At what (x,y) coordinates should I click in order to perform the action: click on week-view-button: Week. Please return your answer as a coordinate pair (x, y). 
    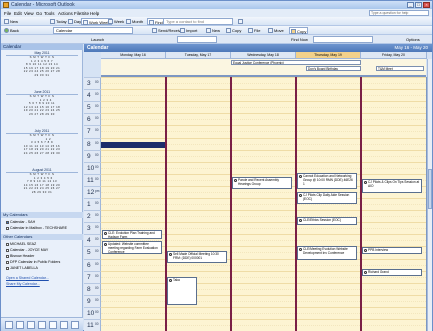
    Looking at the image, I should click on (116, 21).